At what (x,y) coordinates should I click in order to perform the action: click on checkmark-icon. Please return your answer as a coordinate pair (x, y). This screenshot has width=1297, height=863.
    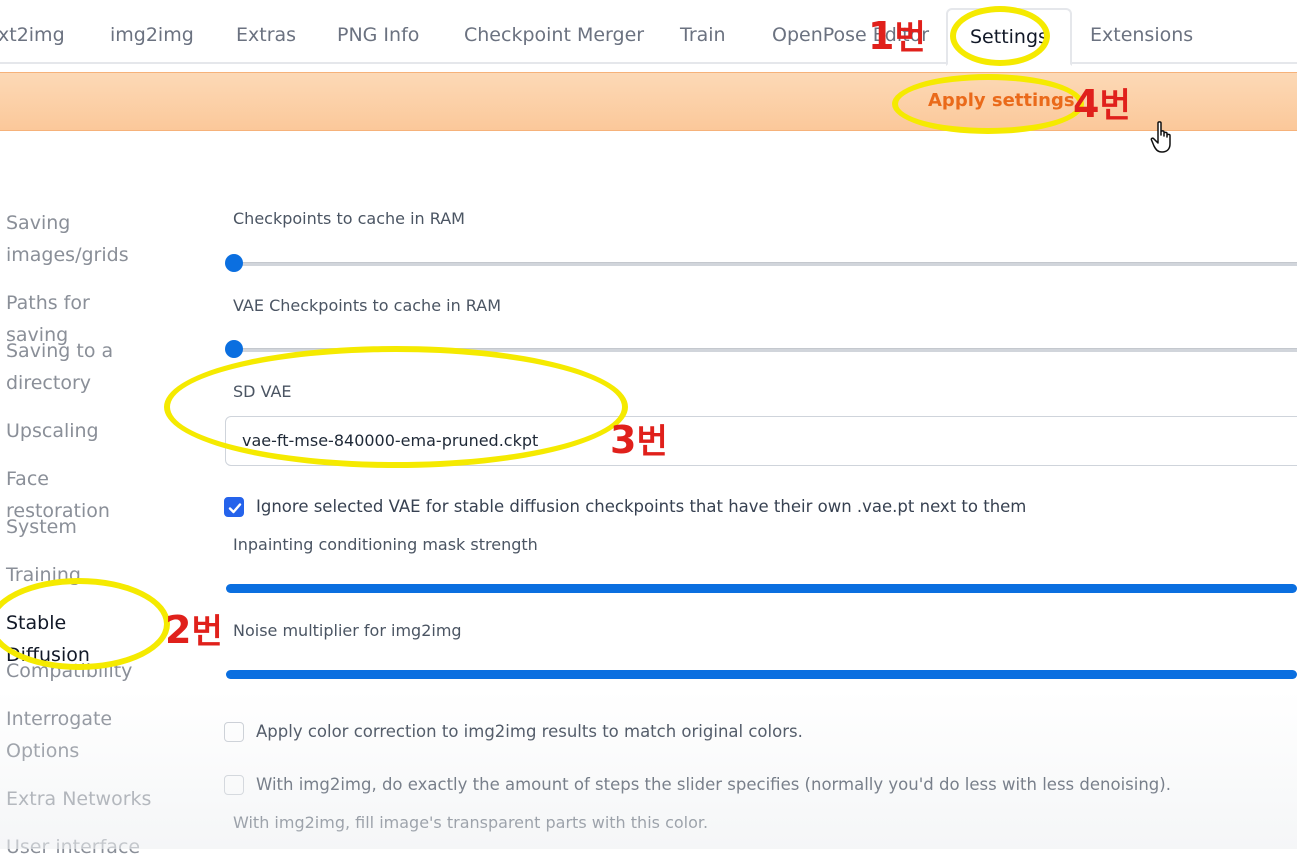
    Looking at the image, I should click on (235, 508).